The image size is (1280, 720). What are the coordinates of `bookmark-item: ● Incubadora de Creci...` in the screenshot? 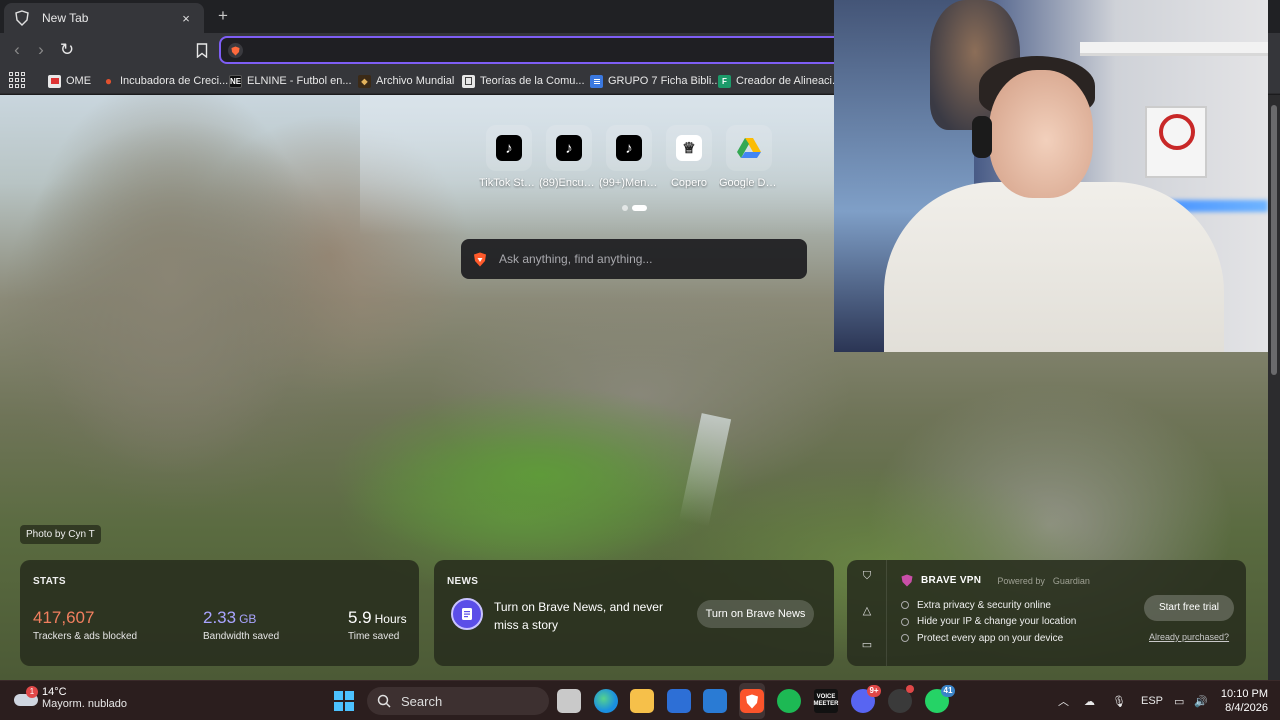 It's located at (165, 81).